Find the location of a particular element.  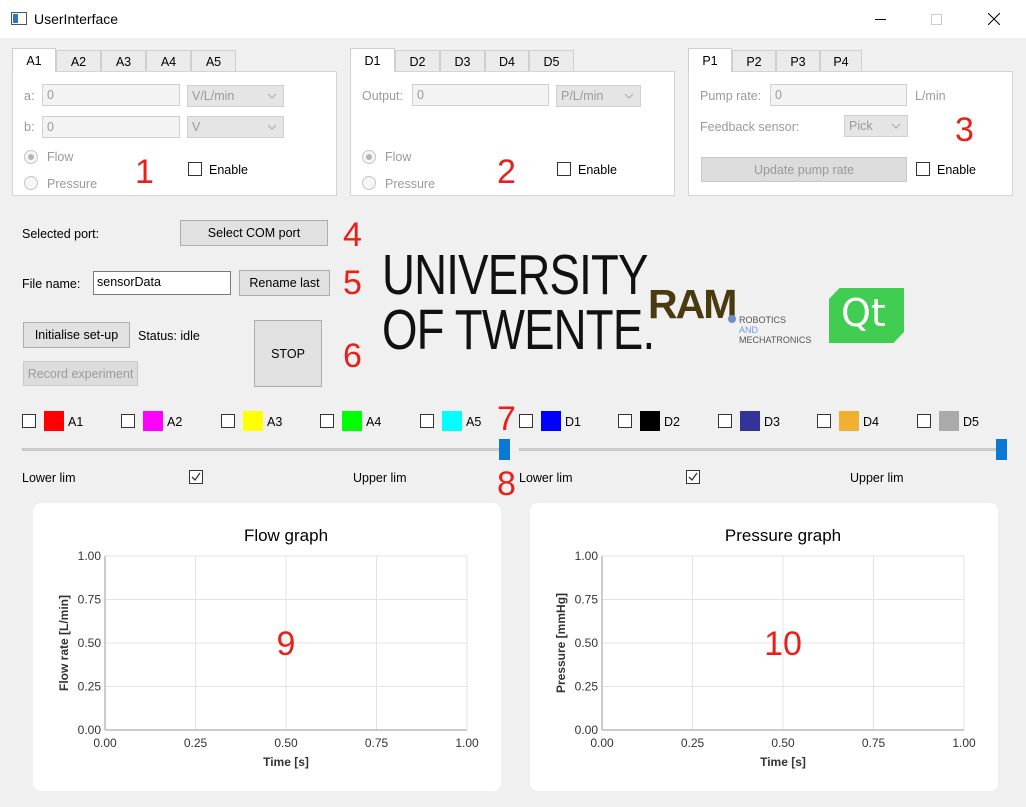

y-axis-label: Flow rate [L/min] is located at coordinates (64, 643).